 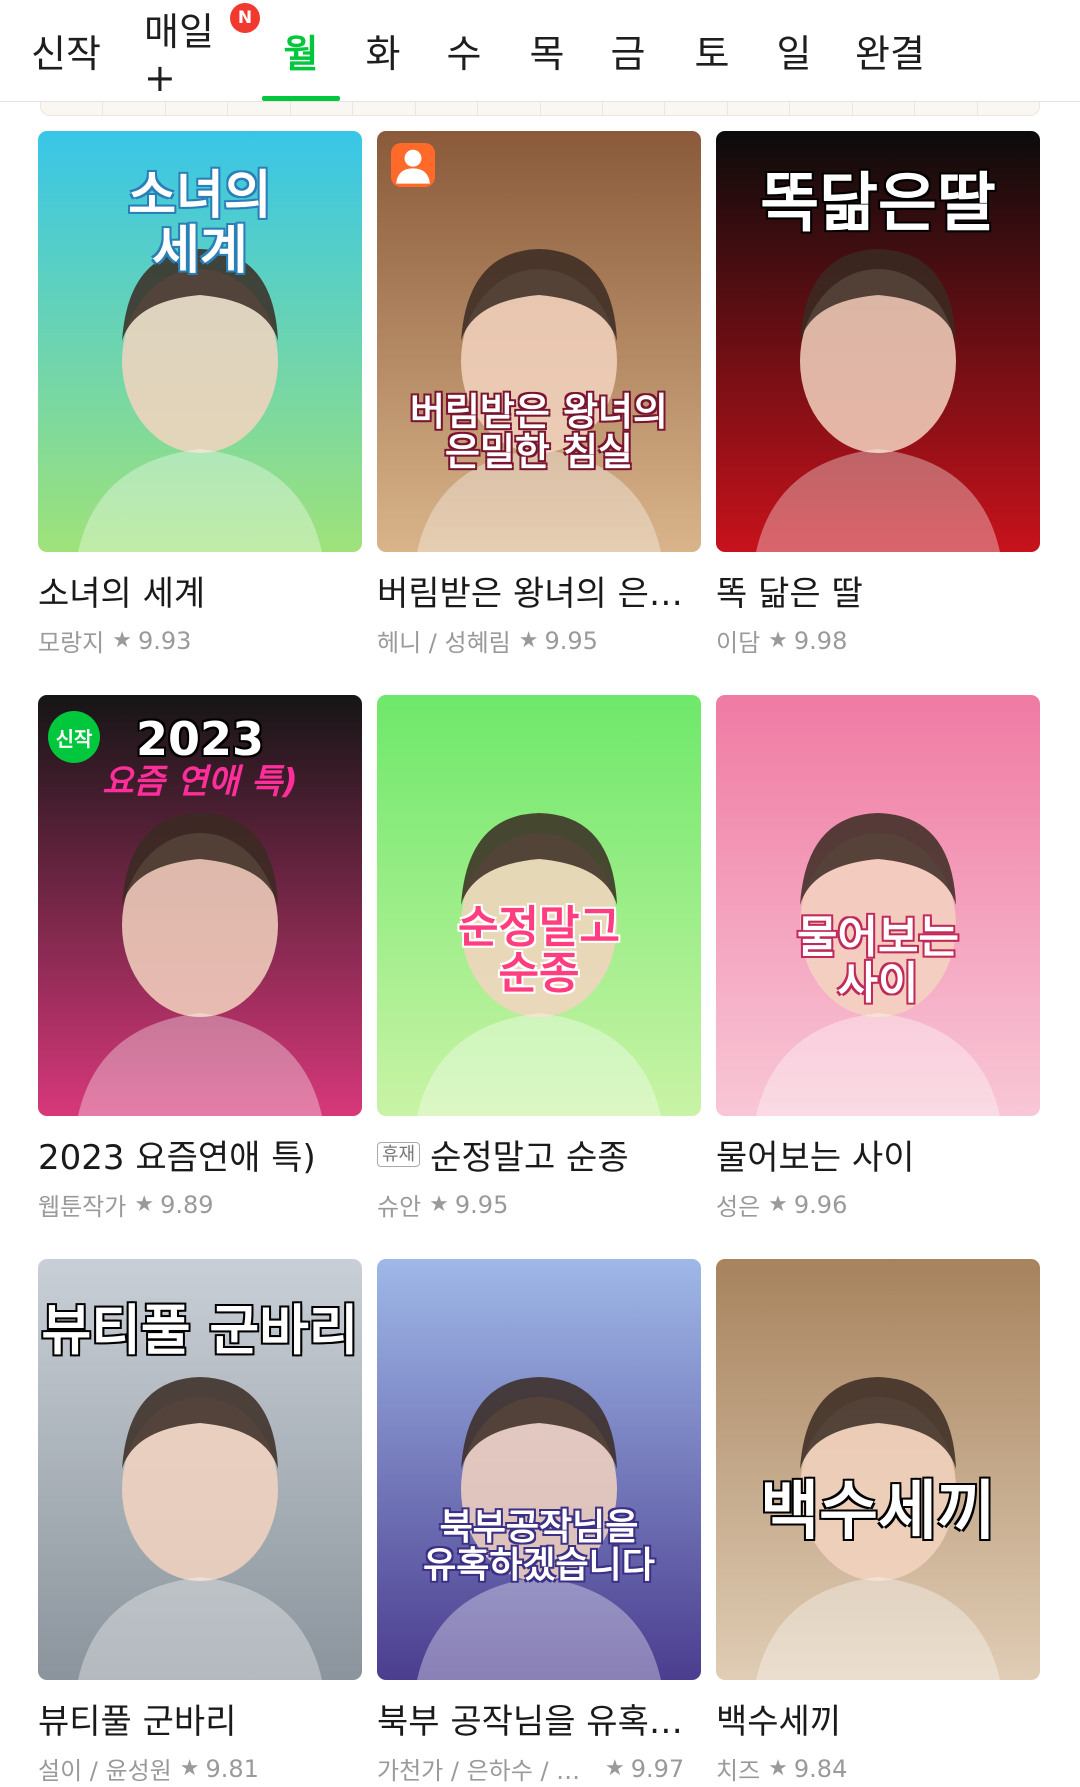 What do you see at coordinates (177, 1158) in the screenshot?
I see `webtoon-title: 2023 요즘연애 특)` at bounding box center [177, 1158].